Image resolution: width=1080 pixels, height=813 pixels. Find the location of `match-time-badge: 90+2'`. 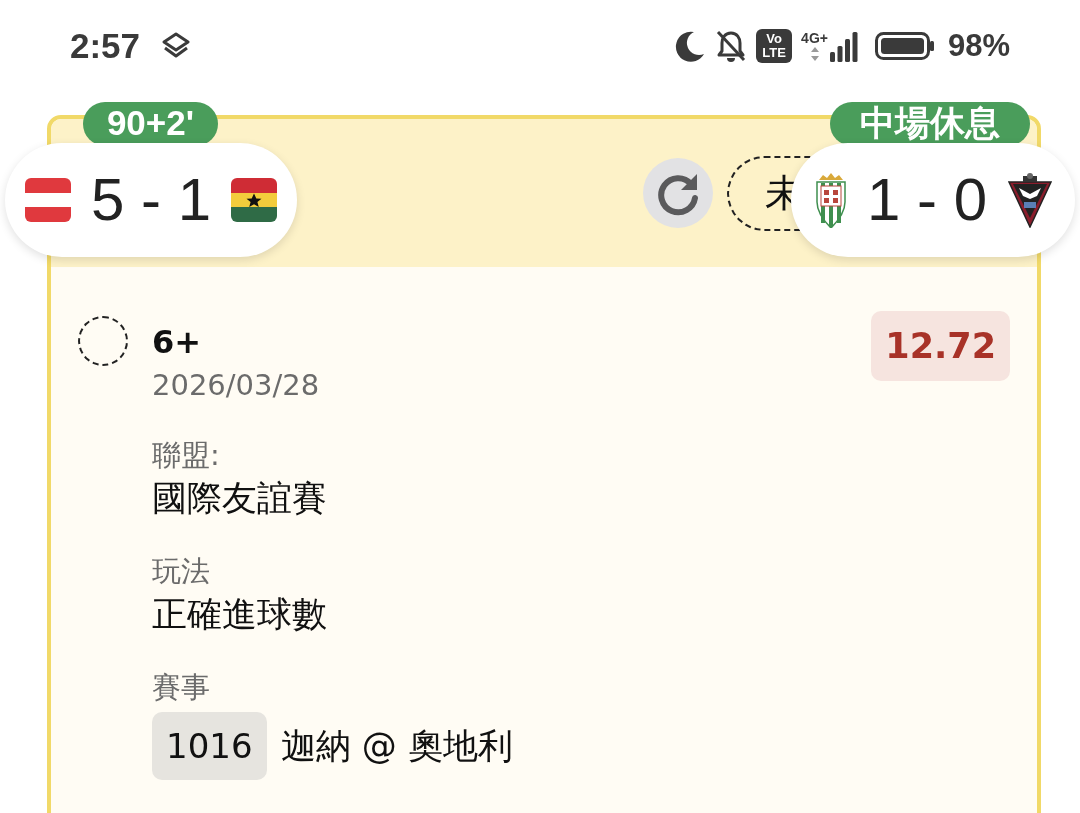

match-time-badge: 90+2' is located at coordinates (150, 124).